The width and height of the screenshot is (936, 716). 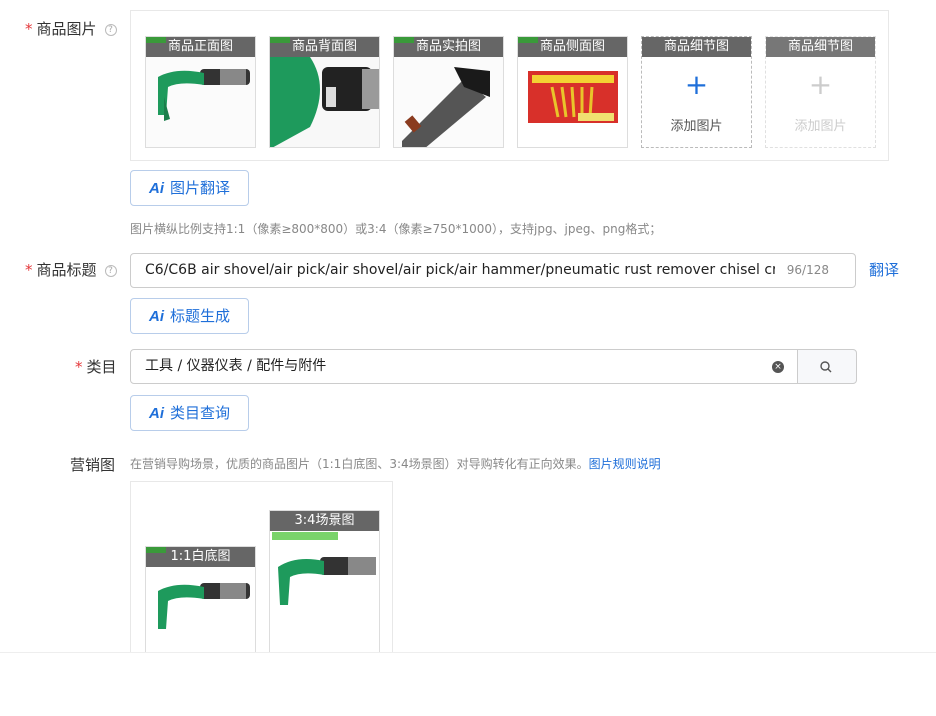 What do you see at coordinates (468, 684) in the screenshot?
I see `page-footer-blank` at bounding box center [468, 684].